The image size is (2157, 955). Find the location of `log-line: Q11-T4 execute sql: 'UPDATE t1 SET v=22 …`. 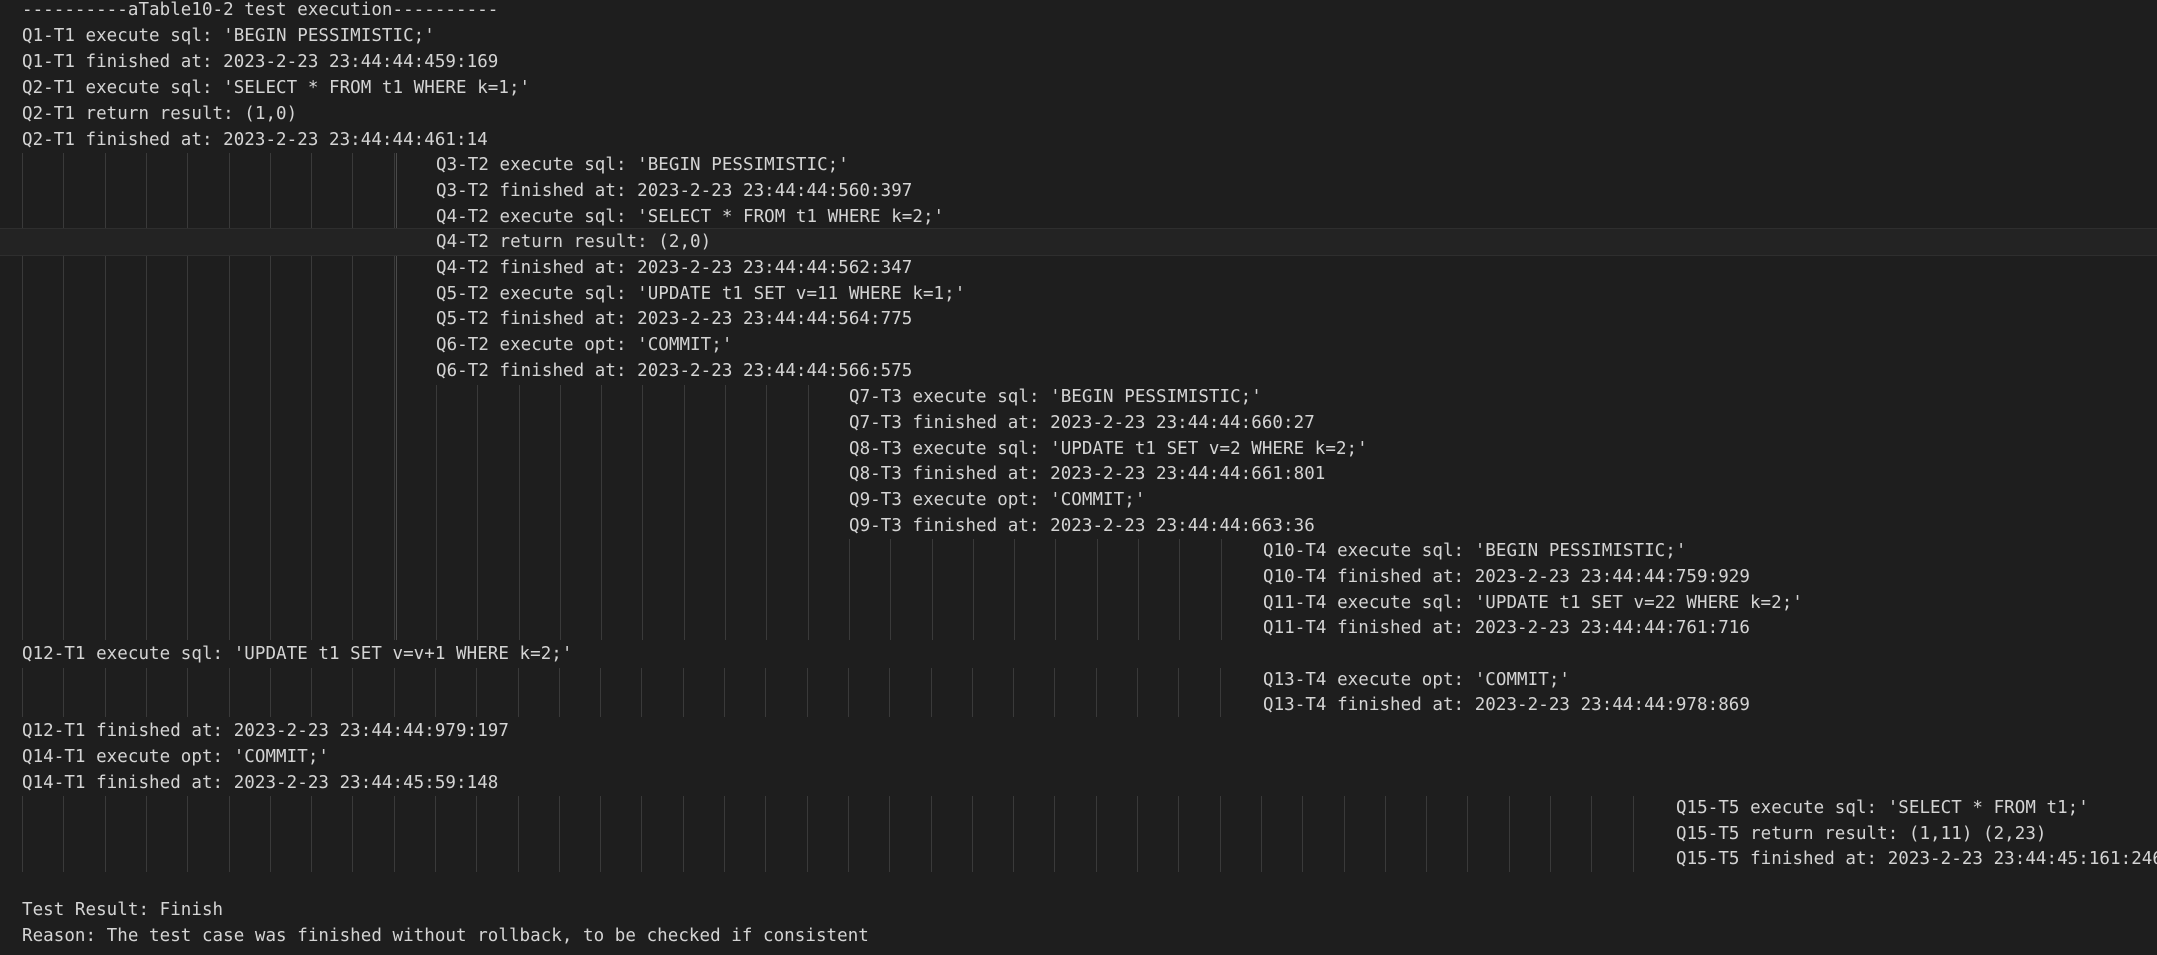

log-line: Q11-T4 execute sql: 'UPDATE t1 SET v=22 … is located at coordinates (1533, 603).